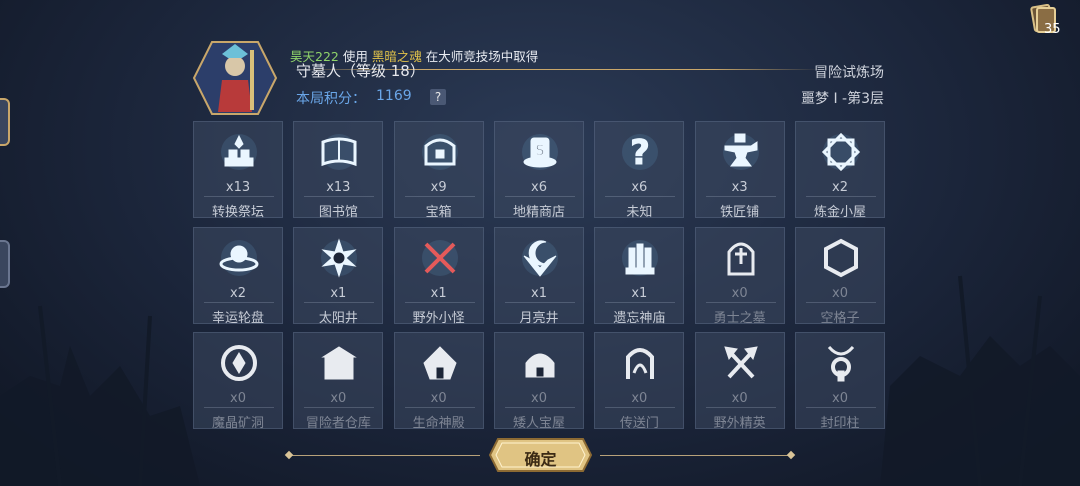 This screenshot has height=486, width=1080. What do you see at coordinates (839, 381) in the screenshot?
I see `grid-cell-seal-pillar: x0 封印柱` at bounding box center [839, 381].